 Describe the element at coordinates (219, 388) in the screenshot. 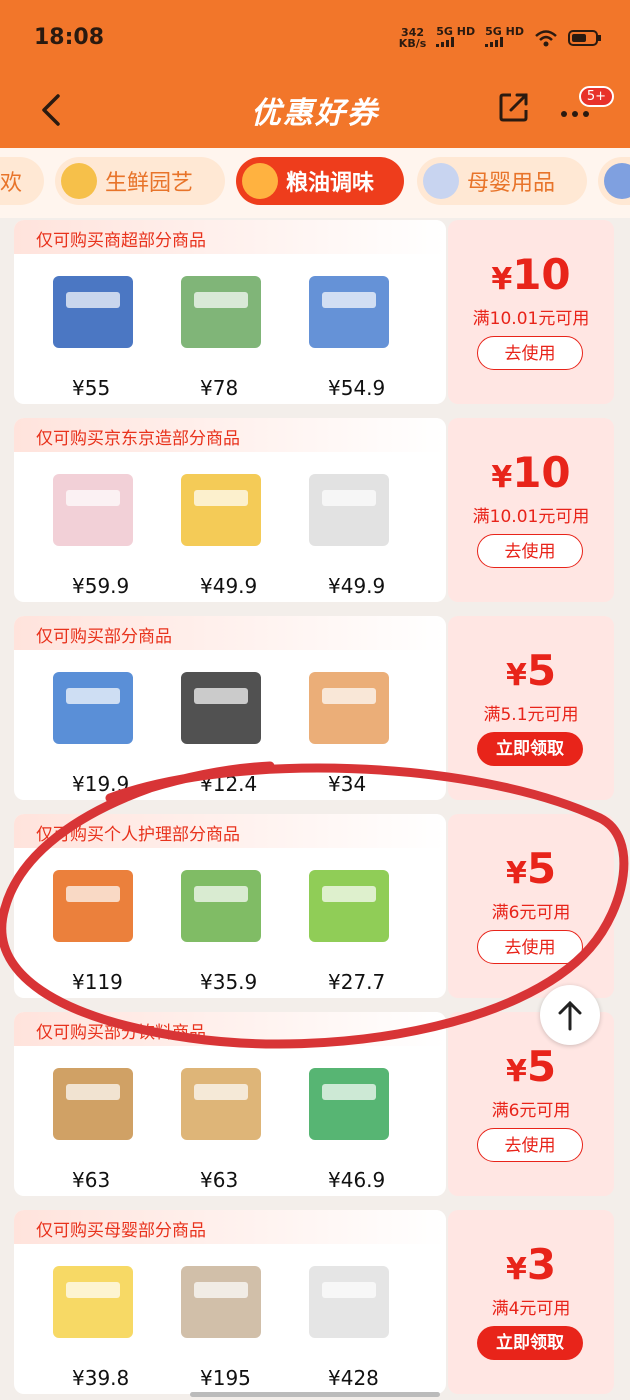

I see `product-price: ¥78` at that location.